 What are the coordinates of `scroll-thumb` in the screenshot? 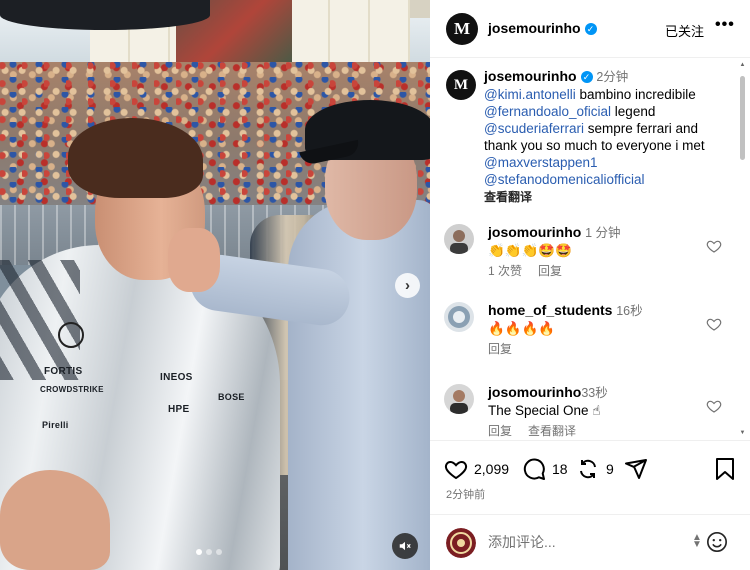 It's located at (742, 118).